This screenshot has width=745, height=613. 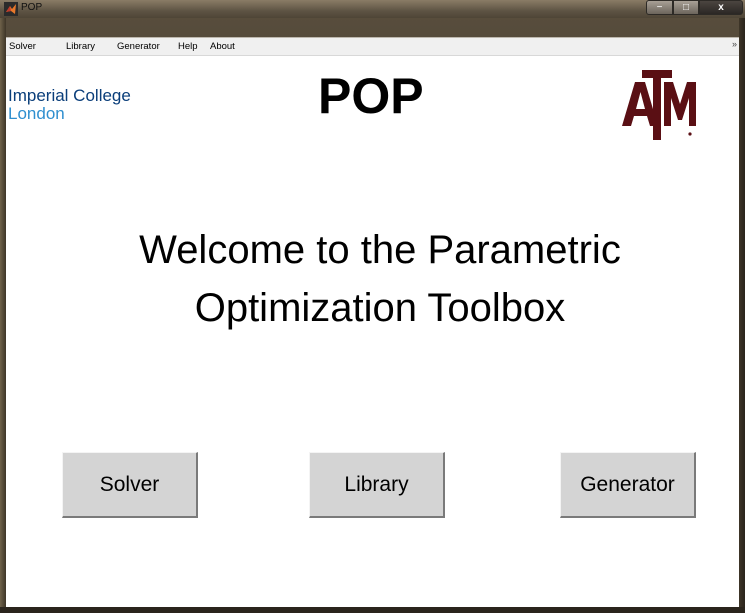 What do you see at coordinates (11, 9) in the screenshot?
I see `matlab-icon` at bounding box center [11, 9].